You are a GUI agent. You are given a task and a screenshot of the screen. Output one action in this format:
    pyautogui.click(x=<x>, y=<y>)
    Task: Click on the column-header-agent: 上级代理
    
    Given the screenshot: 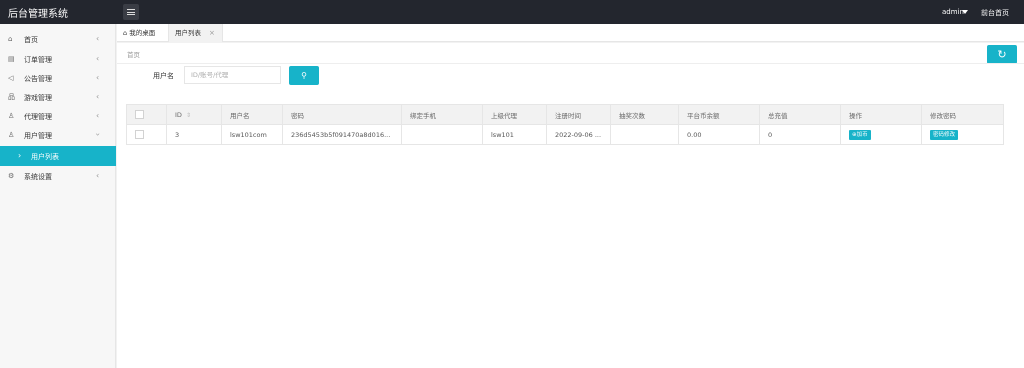 What is the action you would take?
    pyautogui.click(x=514, y=114)
    